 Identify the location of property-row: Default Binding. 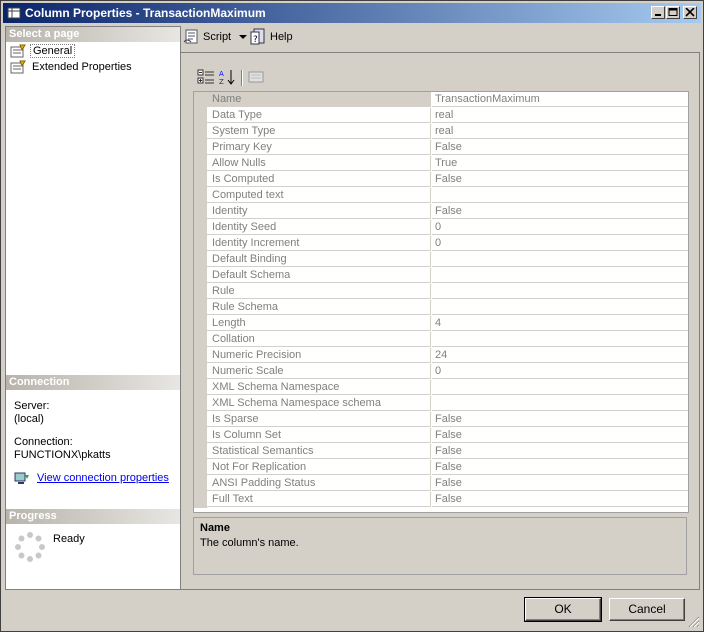
(441, 260).